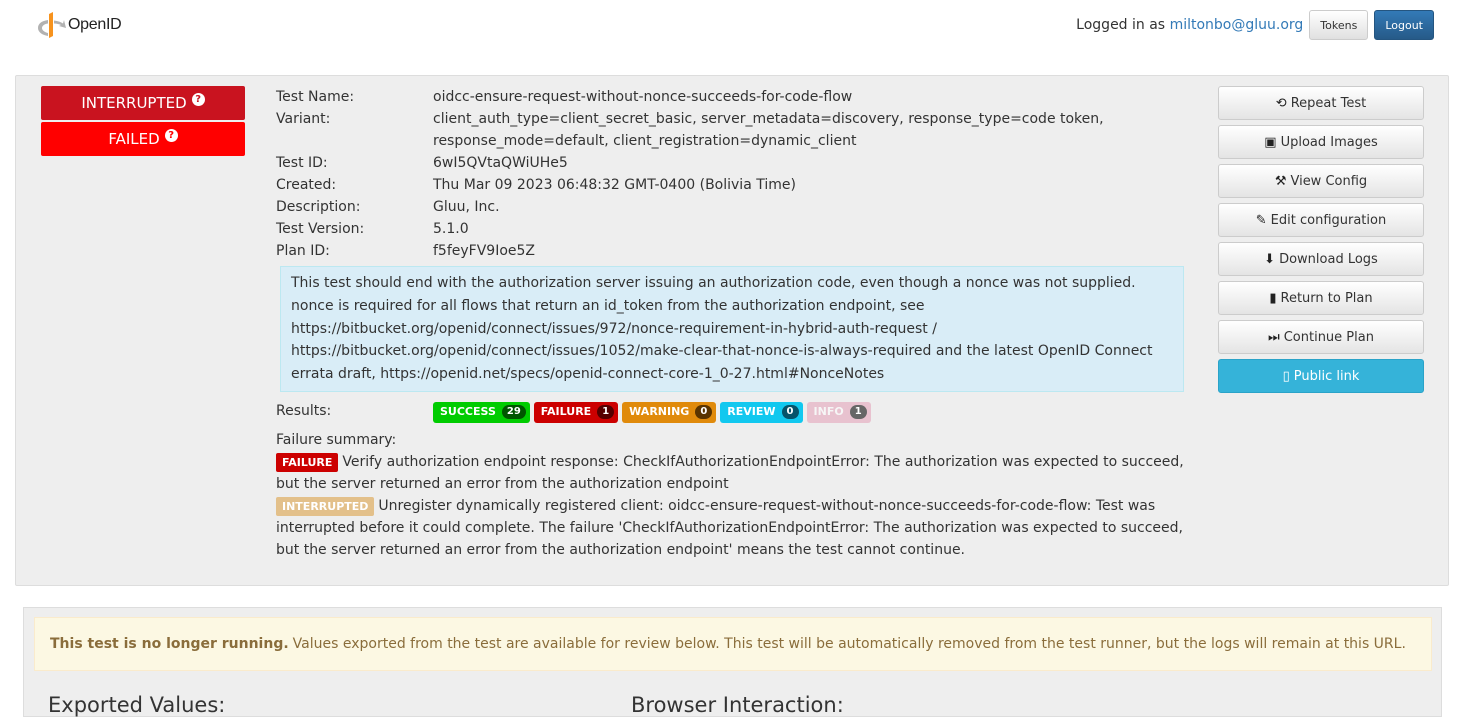 Image resolution: width=1464 pixels, height=717 pixels. Describe the element at coordinates (303, 119) in the screenshot. I see `variant-label: Variant:` at that location.